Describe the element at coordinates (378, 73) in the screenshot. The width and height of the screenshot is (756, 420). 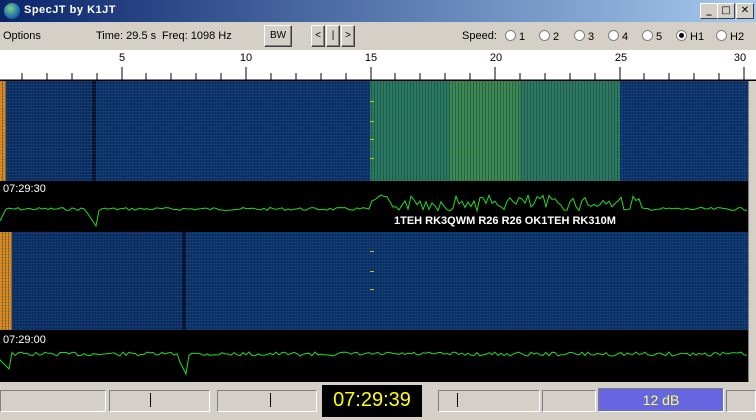
I see `ruler-ticks` at that location.